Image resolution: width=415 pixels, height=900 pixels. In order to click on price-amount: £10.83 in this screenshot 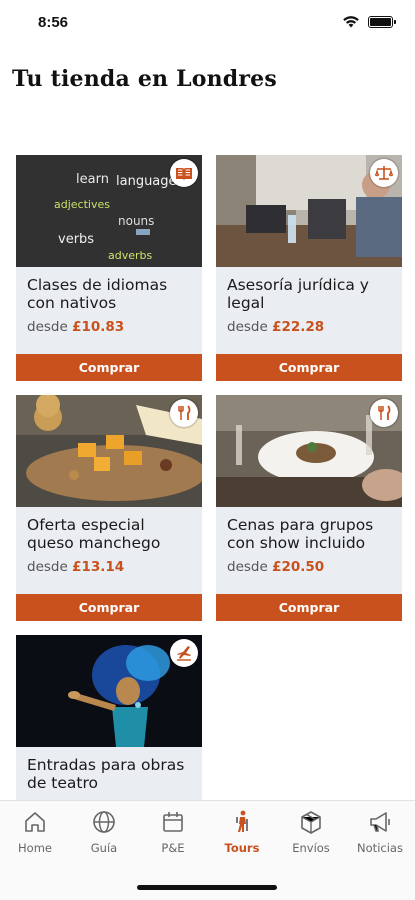, I will do `click(98, 327)`.